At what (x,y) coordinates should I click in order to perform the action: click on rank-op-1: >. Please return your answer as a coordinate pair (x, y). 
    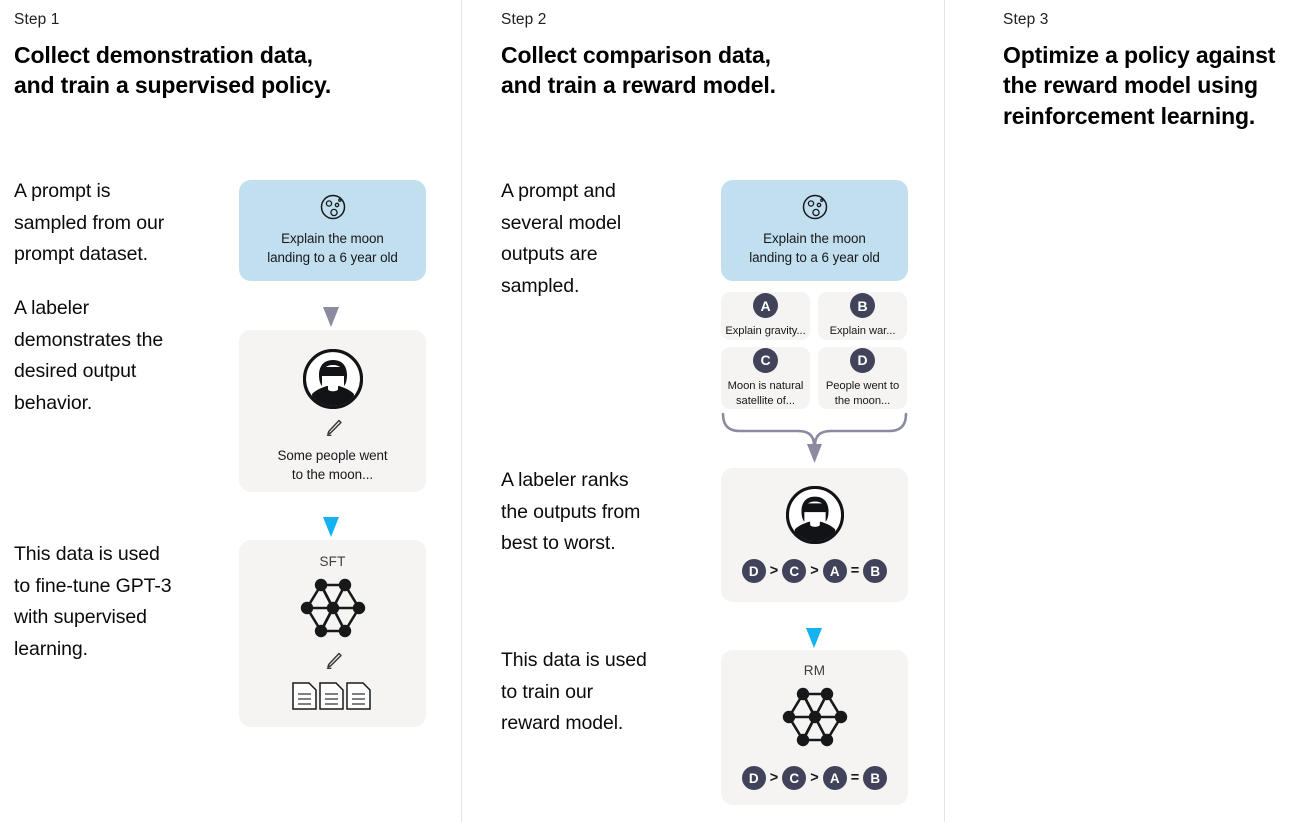
    Looking at the image, I should click on (774, 570).